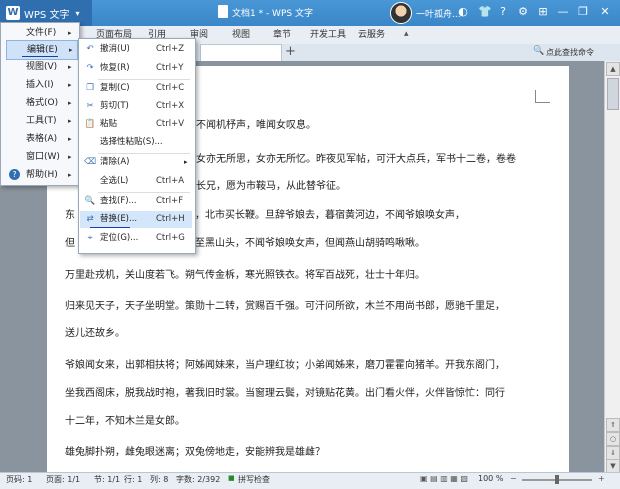 This screenshot has height=489, width=620. I want to click on zoom-in-icon: +, so click(601, 478).